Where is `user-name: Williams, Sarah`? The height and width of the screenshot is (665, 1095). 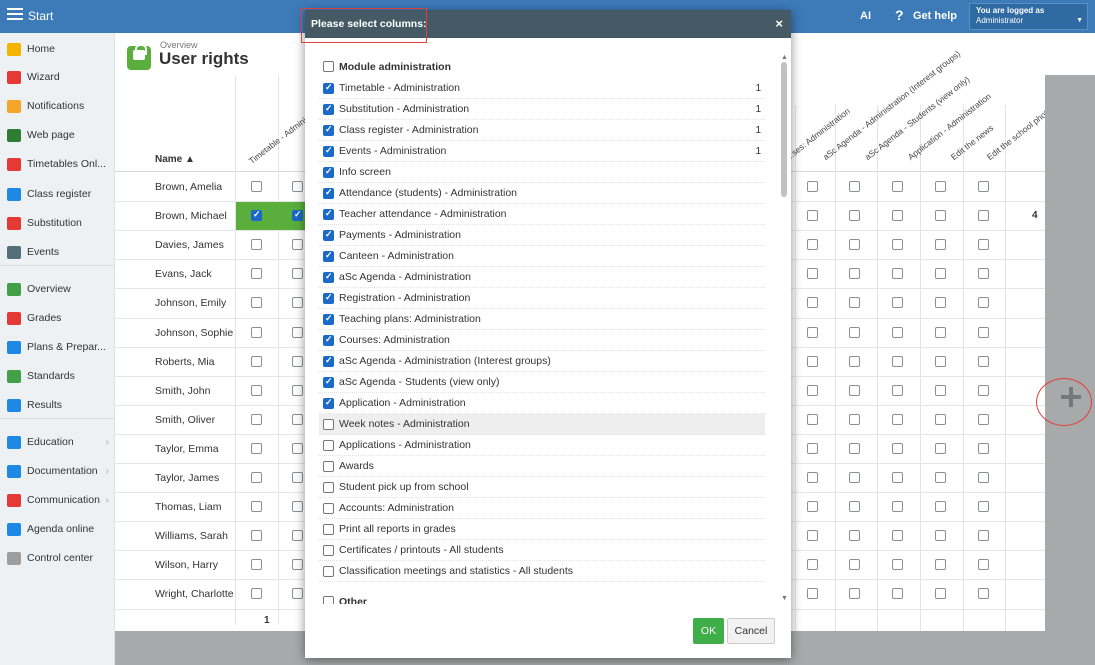
user-name: Williams, Sarah is located at coordinates (191, 536).